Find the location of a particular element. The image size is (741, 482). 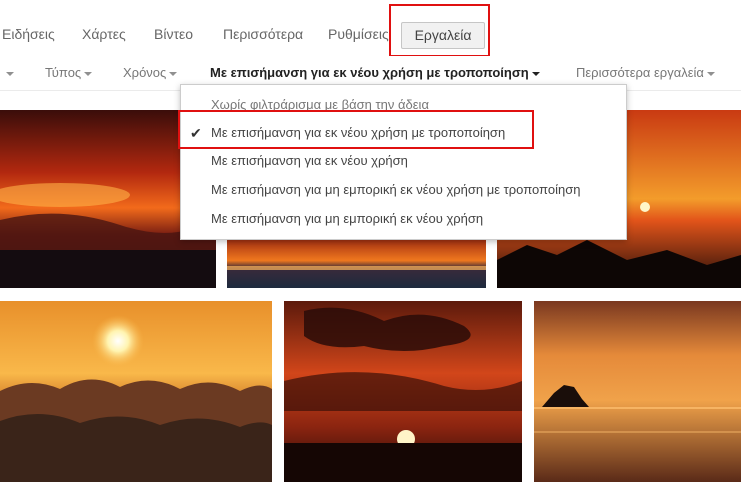

checkmark-icon: ✔ is located at coordinates (196, 133).